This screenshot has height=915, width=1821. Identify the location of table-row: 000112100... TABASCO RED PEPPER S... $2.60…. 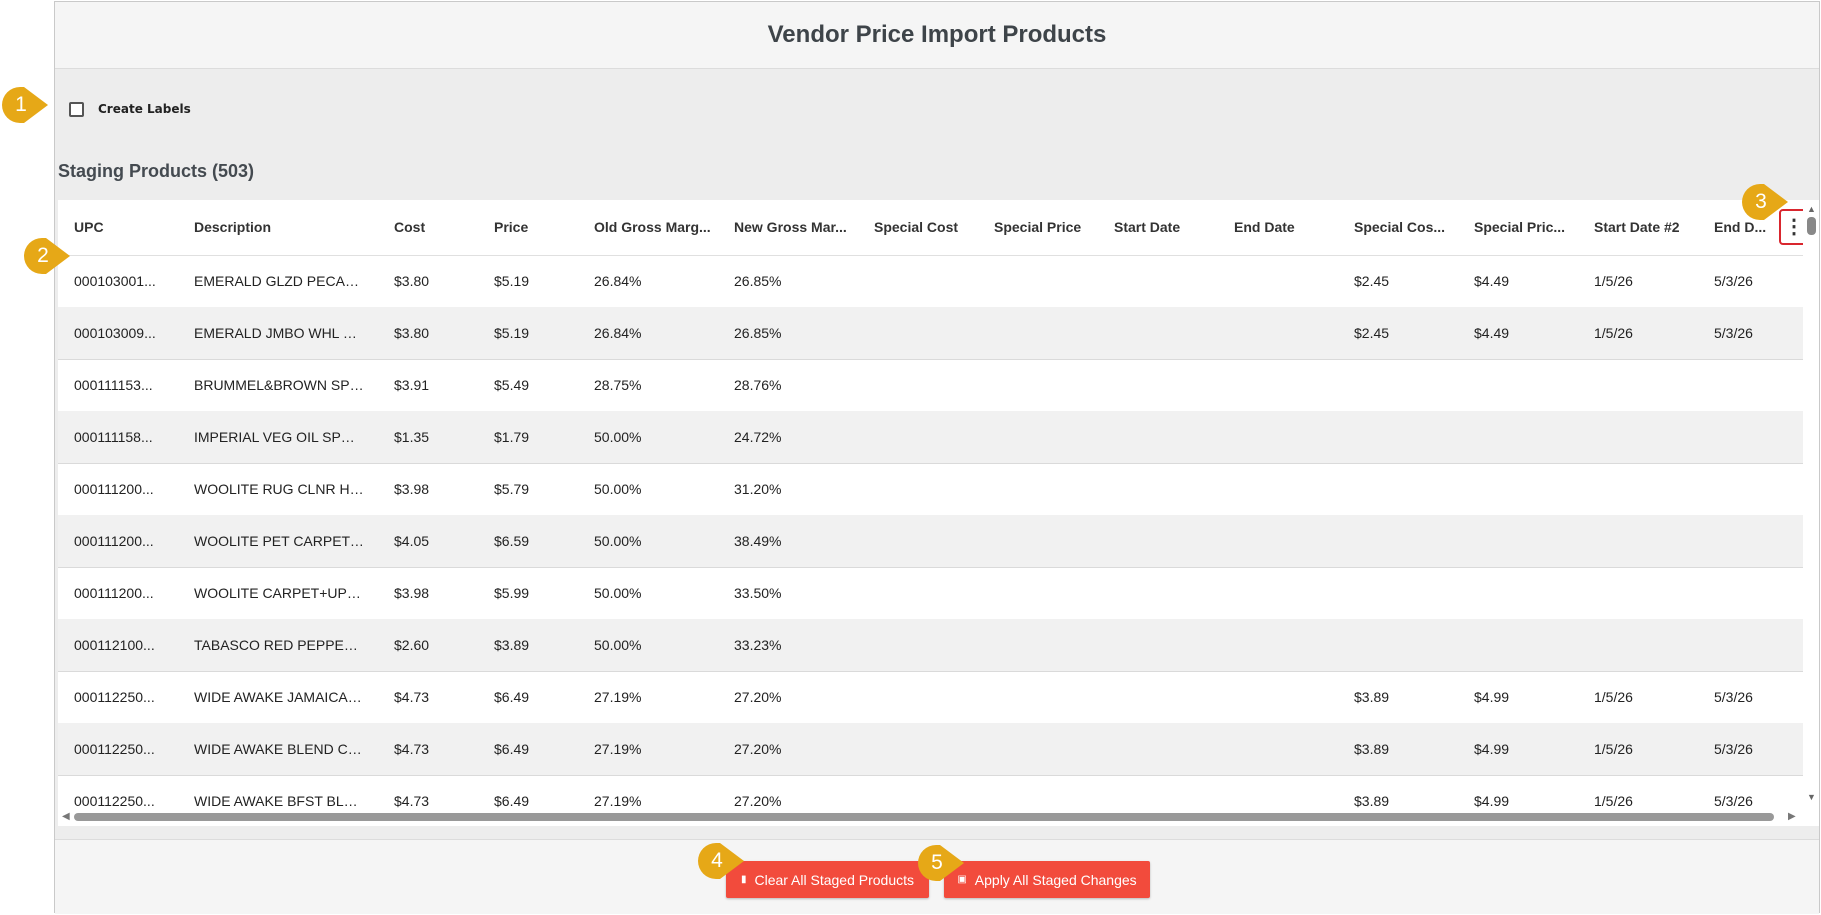
(930, 645).